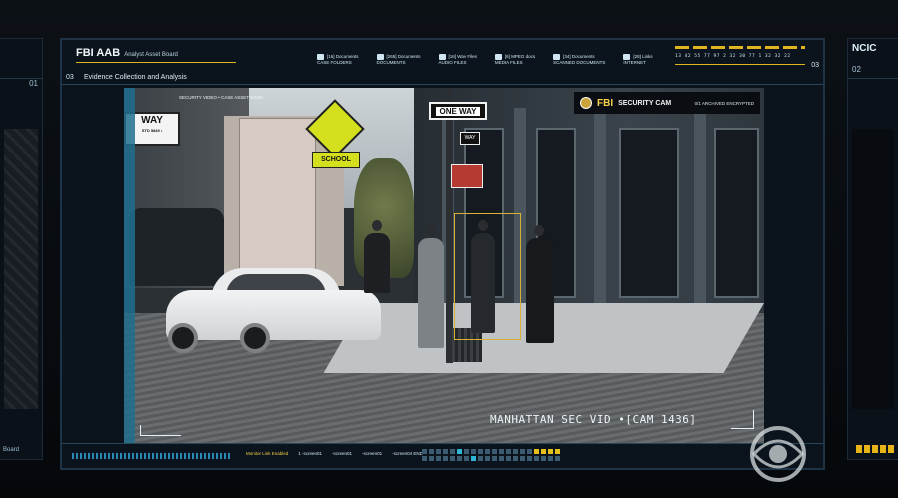 The image size is (898, 498). I want to click on timecode-digits: 13 42 55 77 97 2 32 30 77 1 32 32 22, so click(733, 56).